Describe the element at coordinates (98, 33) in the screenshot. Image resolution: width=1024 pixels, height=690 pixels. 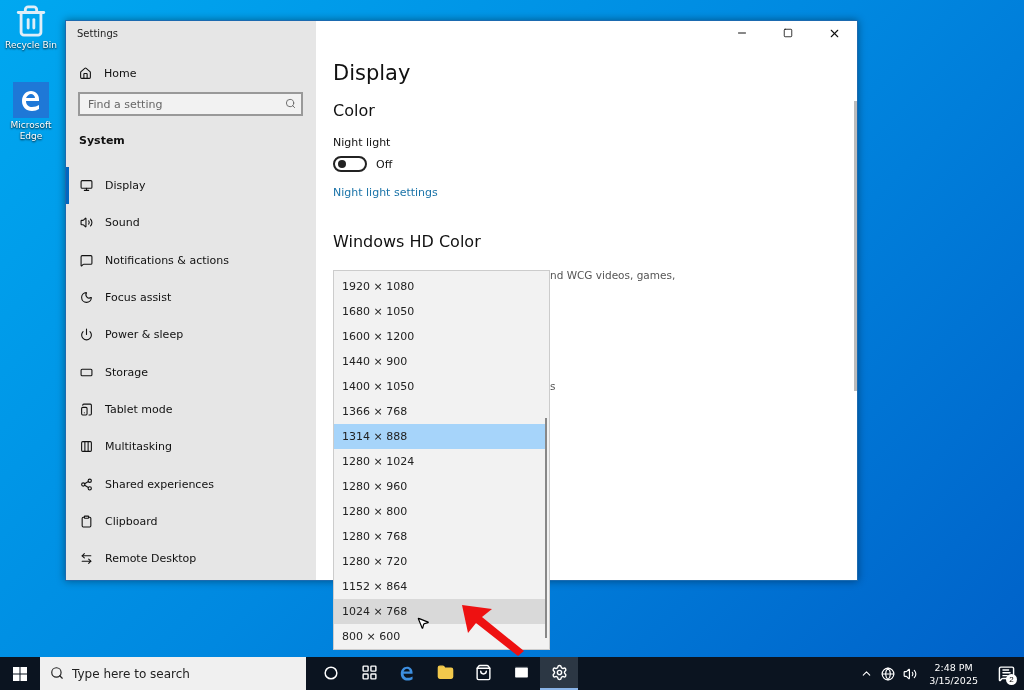
I see `window-title: Settings` at that location.